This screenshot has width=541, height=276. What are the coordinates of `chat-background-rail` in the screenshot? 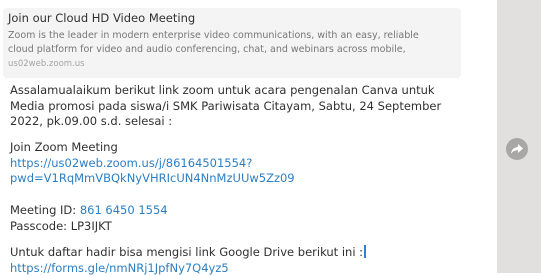 It's located at (519, 136).